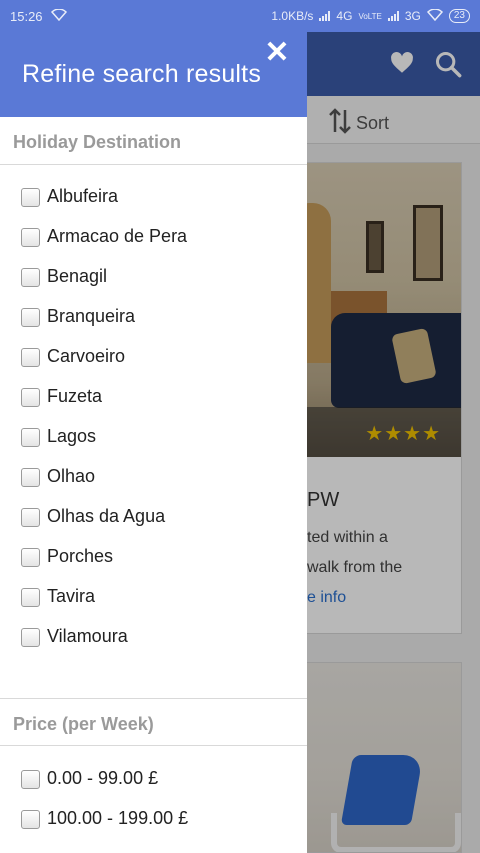  What do you see at coordinates (240, 16) in the screenshot?
I see `status-bar: 15:26 1.0KB/s 4G VoLTE 3G 23` at bounding box center [240, 16].